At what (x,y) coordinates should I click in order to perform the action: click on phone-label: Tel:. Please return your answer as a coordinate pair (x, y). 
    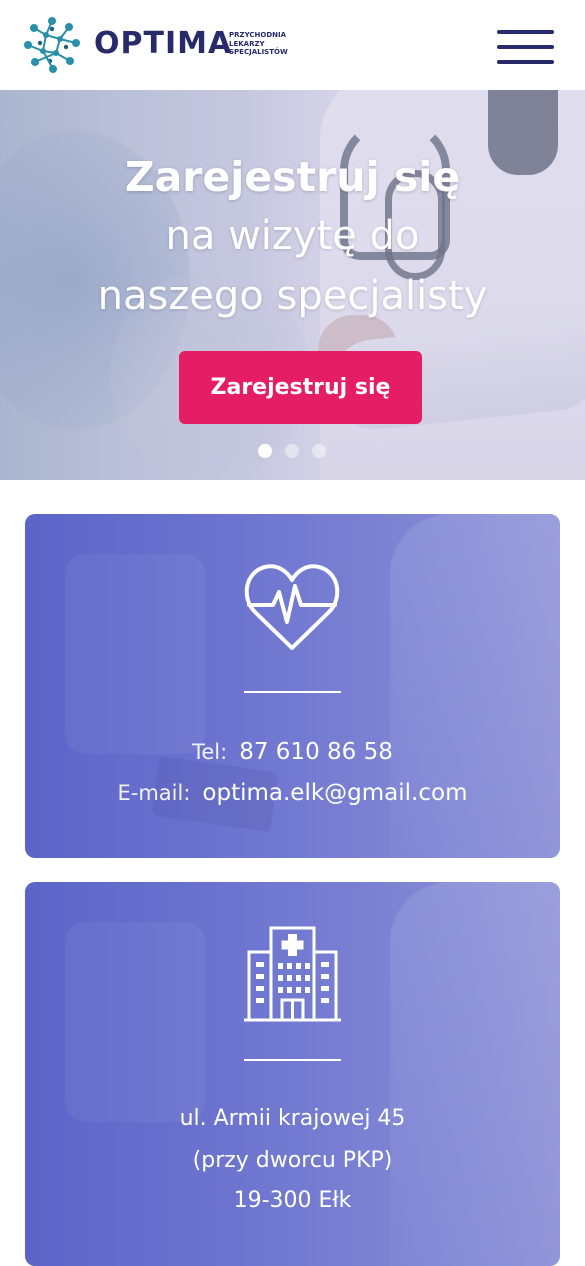
    Looking at the image, I should click on (210, 752).